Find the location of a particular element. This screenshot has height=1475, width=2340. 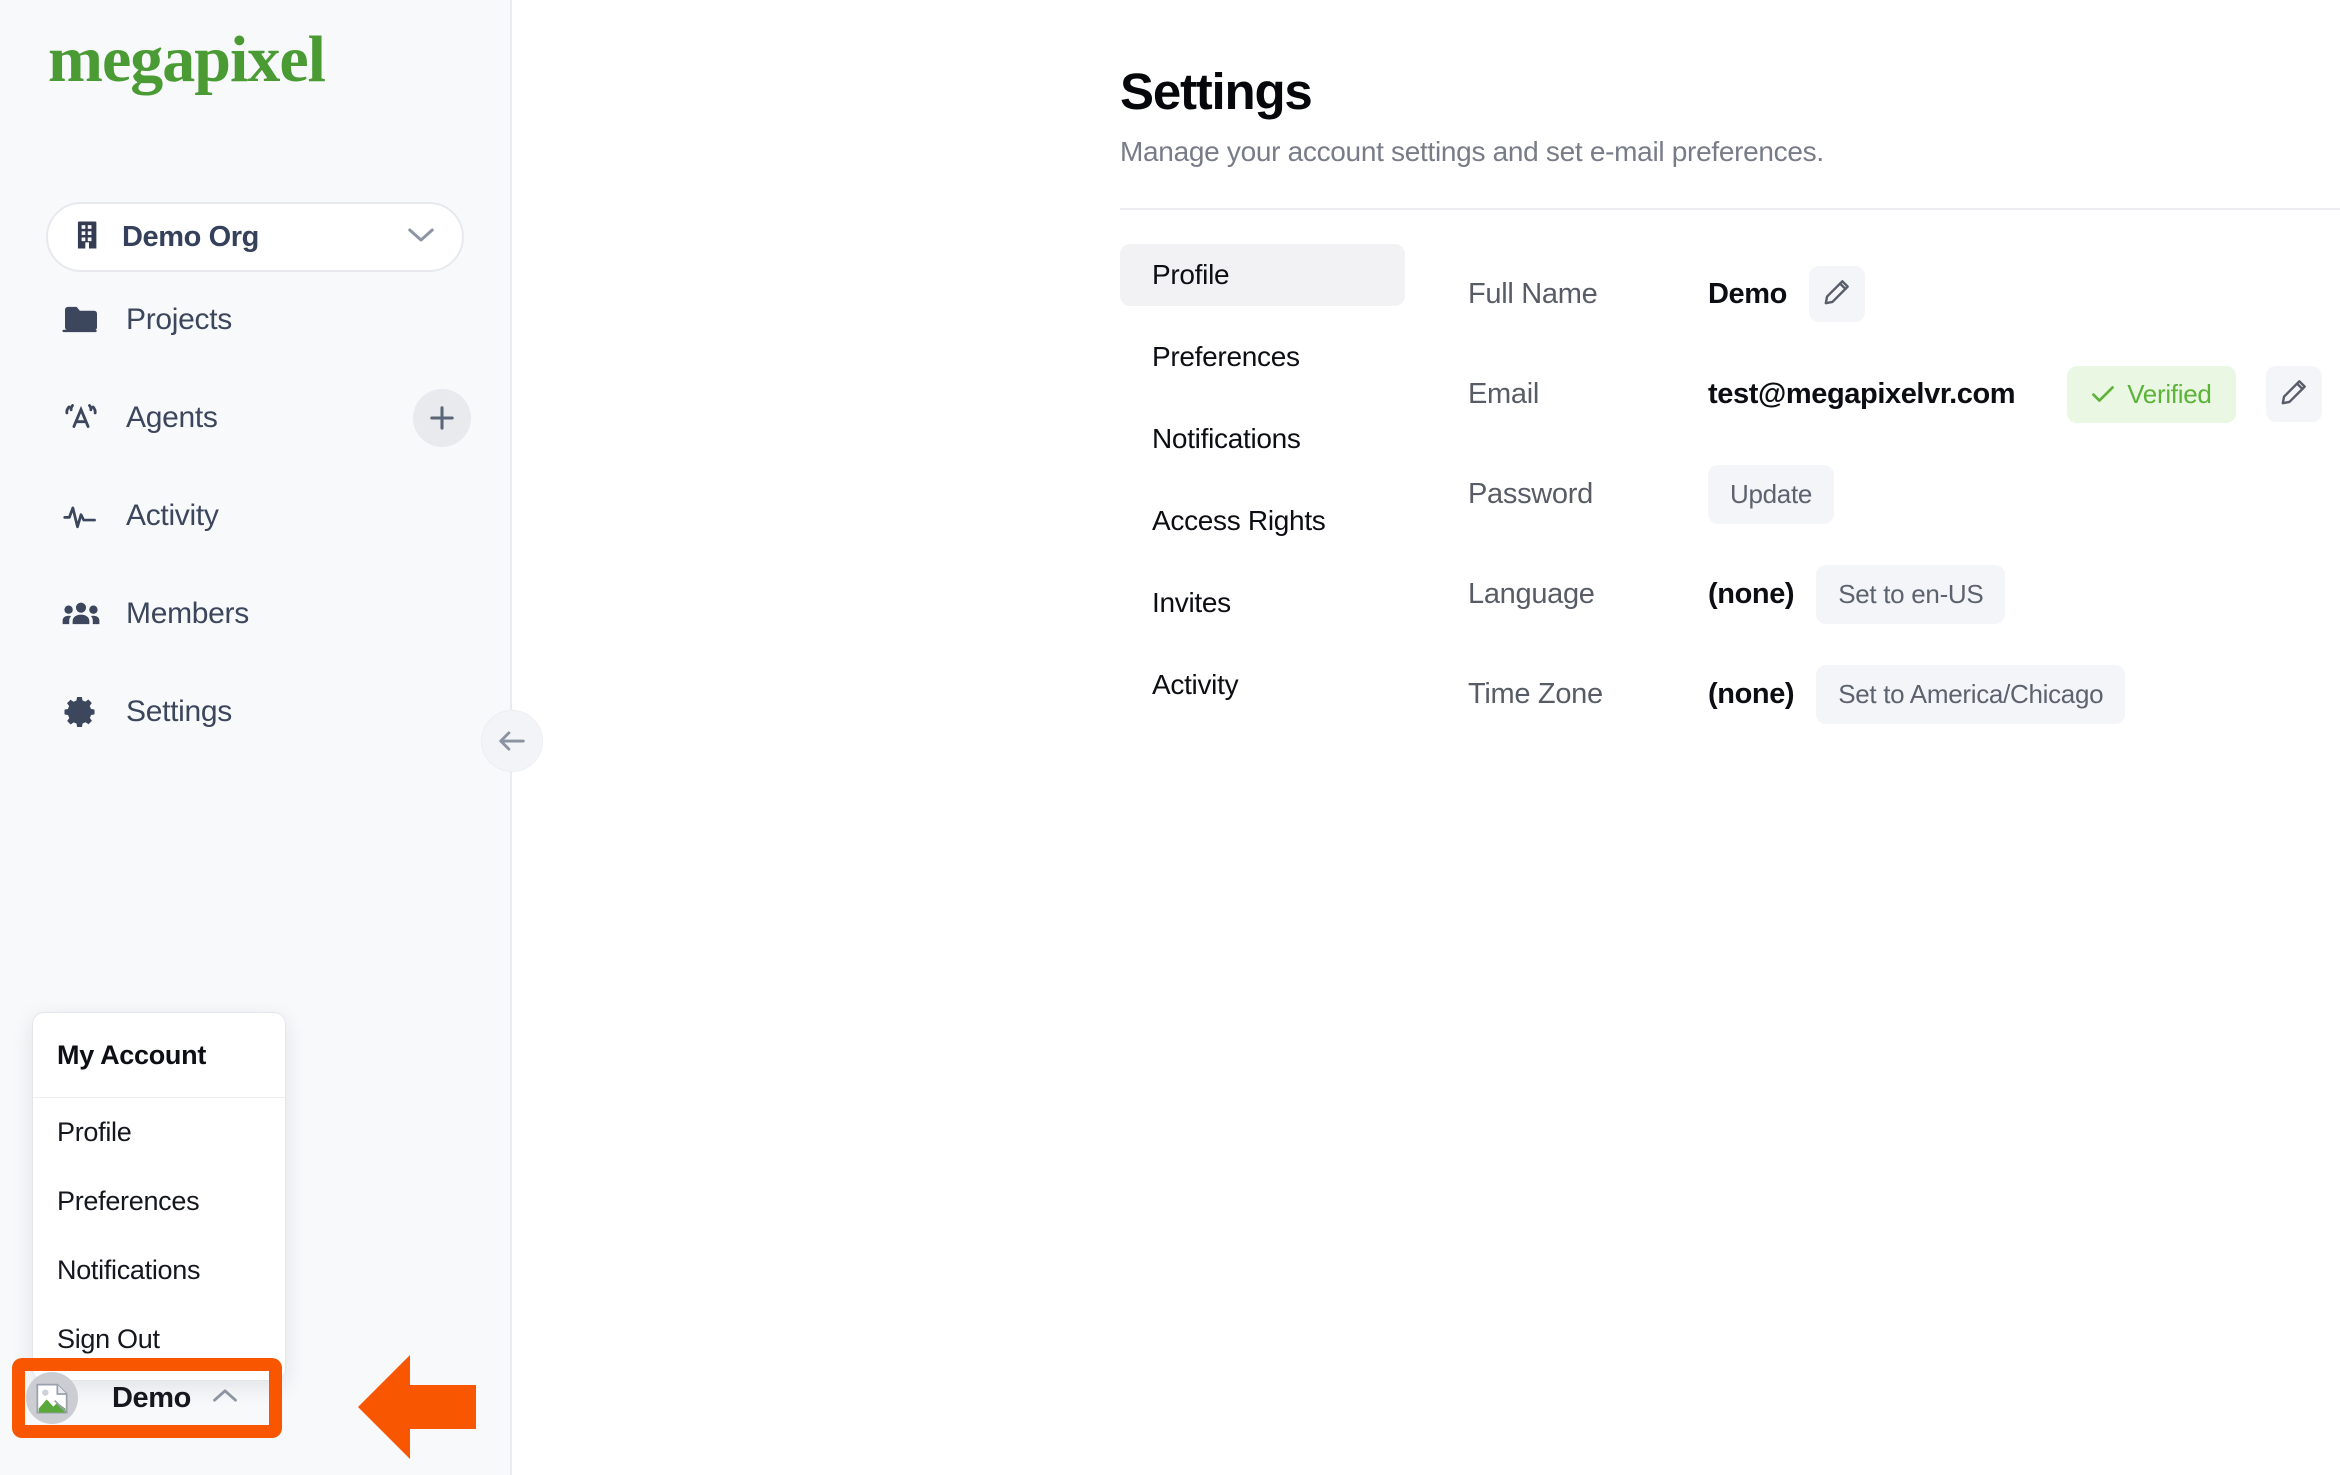

header-divider is located at coordinates (1730, 209).